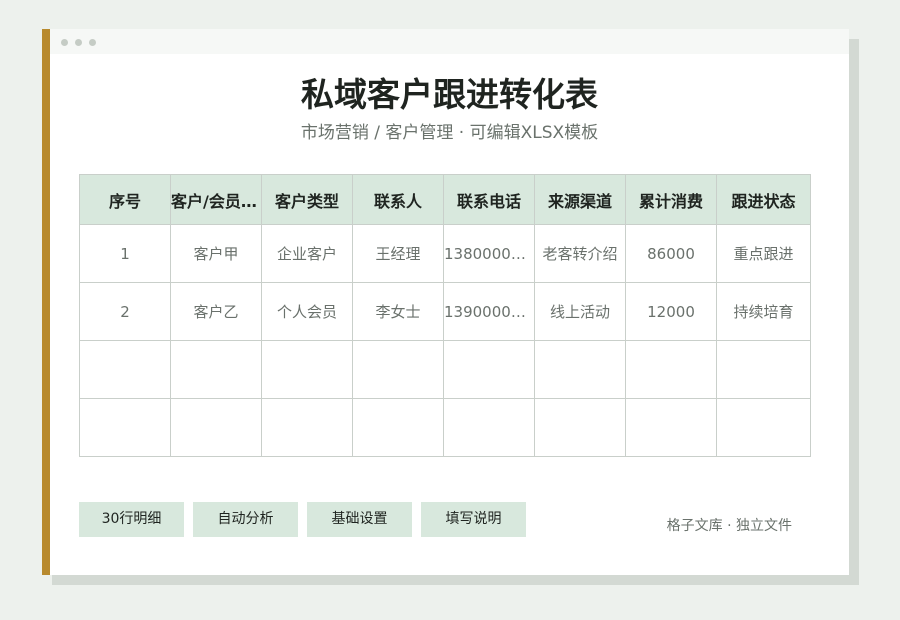  I want to click on table-cell: 客户乙, so click(216, 311).